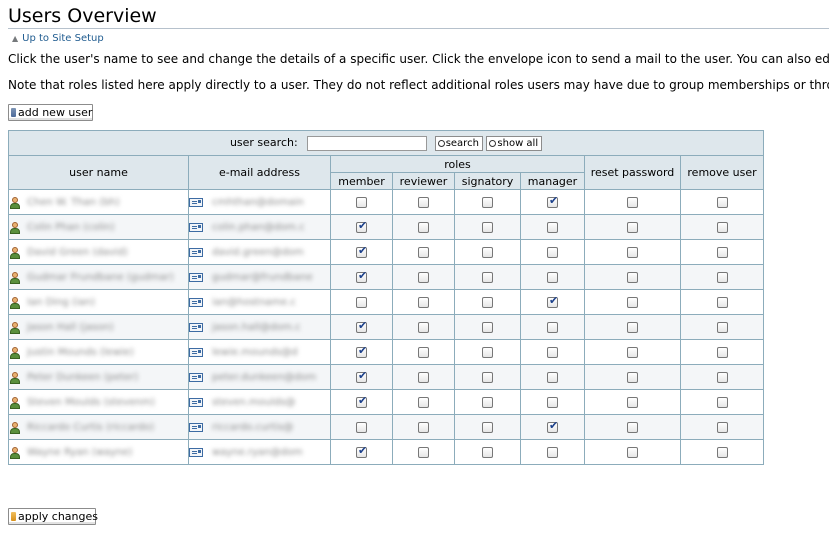  What do you see at coordinates (514, 143) in the screenshot?
I see `show-all-button: show all` at bounding box center [514, 143].